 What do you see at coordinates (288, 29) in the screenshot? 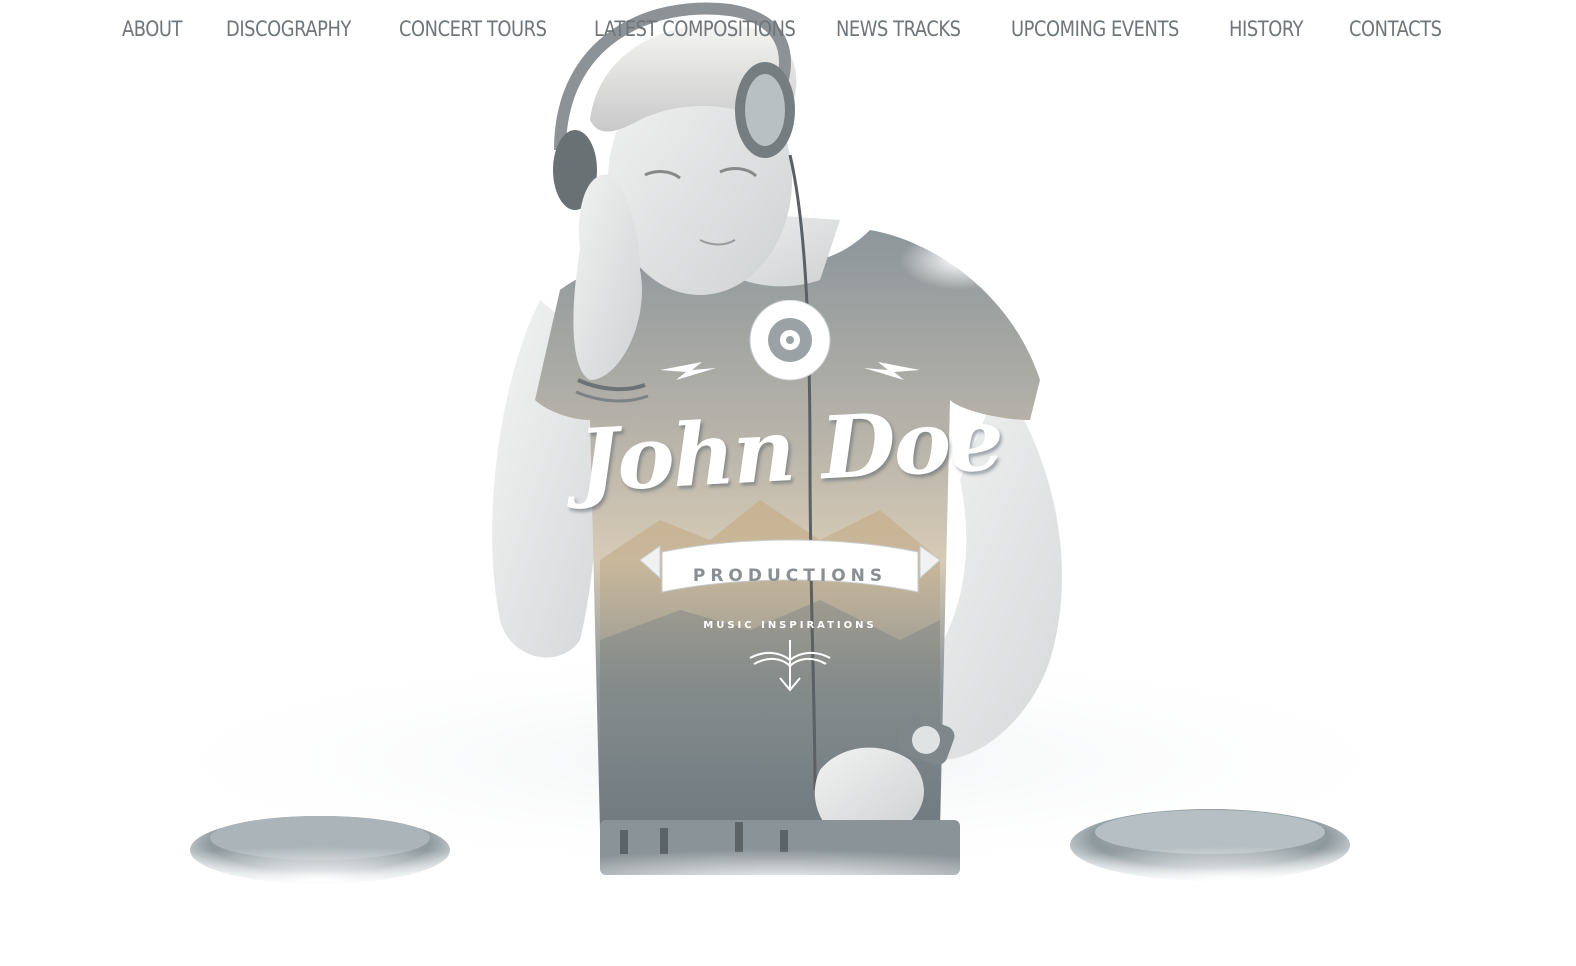
I see `nav-link-discography: DISCOGRAPHY` at bounding box center [288, 29].